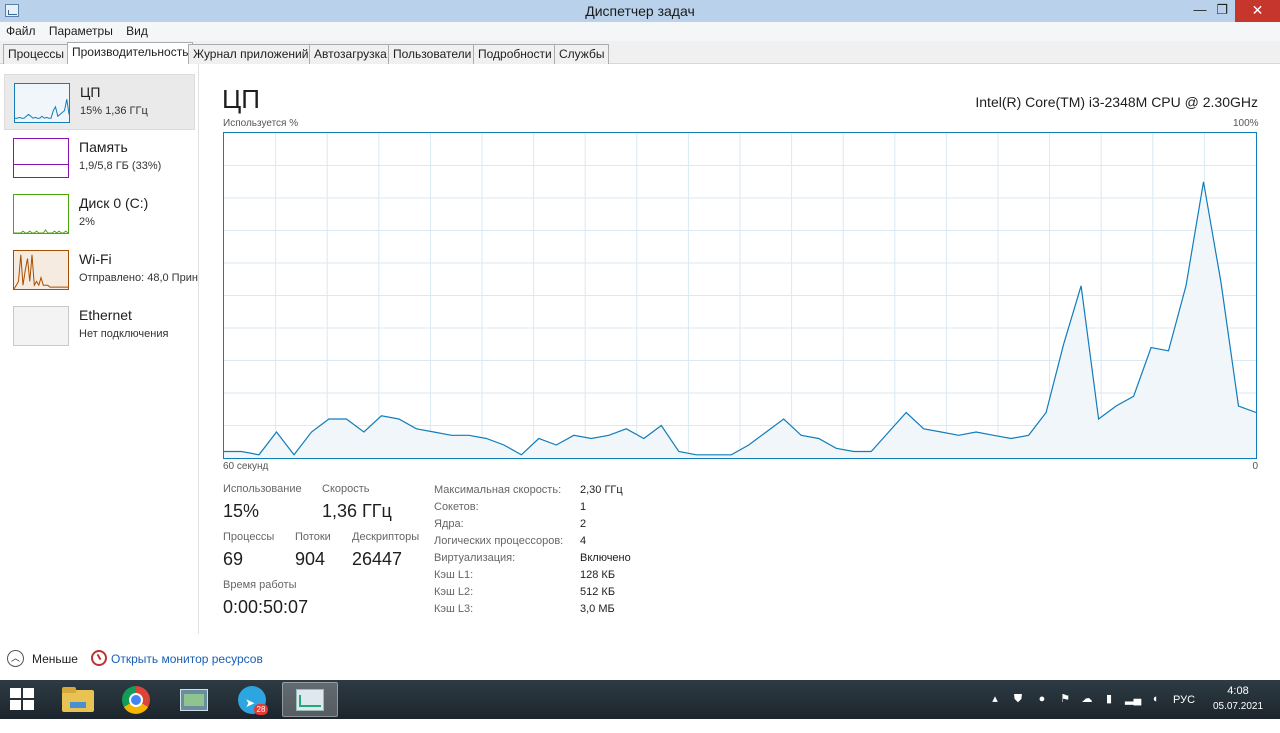  What do you see at coordinates (42, 103) in the screenshot?
I see `cpu-sparkline` at bounding box center [42, 103].